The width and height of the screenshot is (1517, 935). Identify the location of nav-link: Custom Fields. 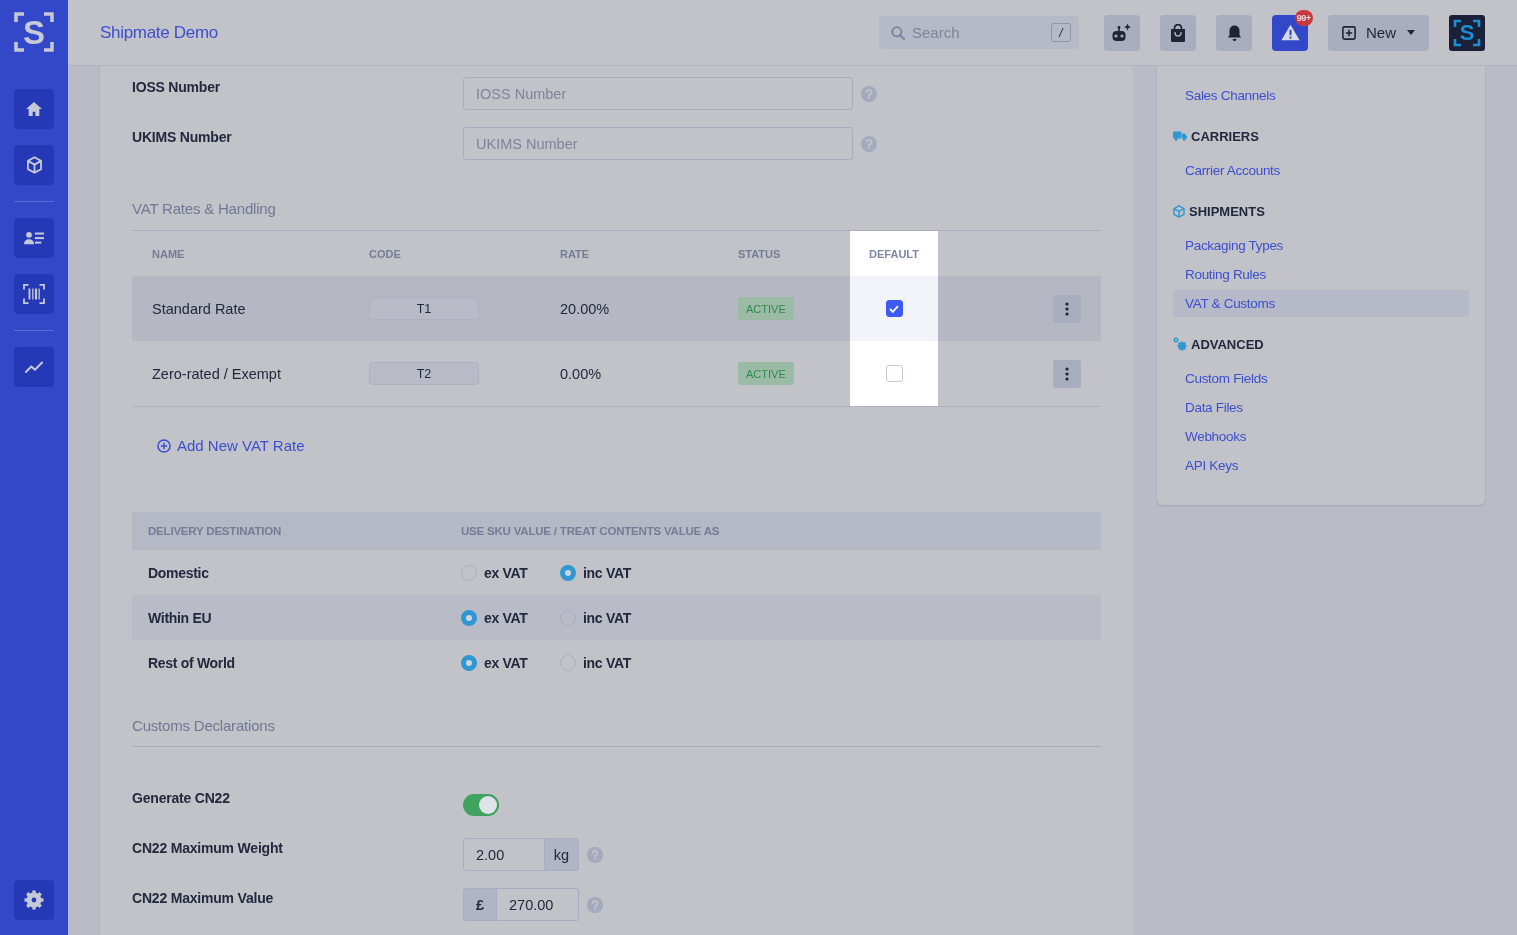
(1321, 378).